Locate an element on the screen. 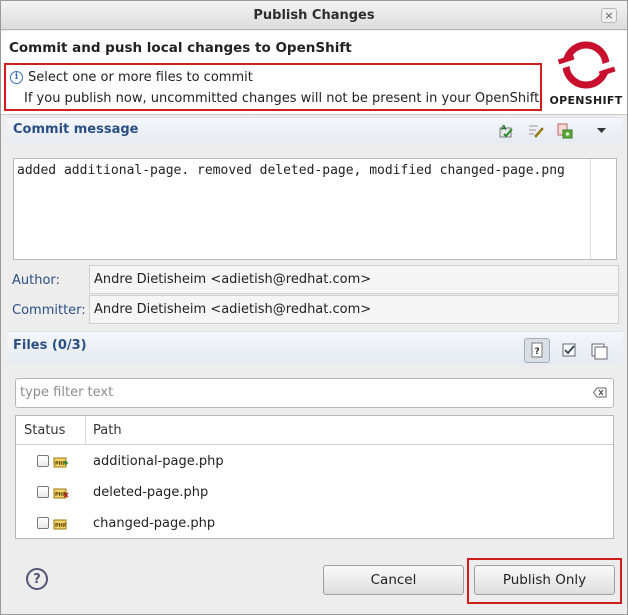 The height and width of the screenshot is (615, 628). openshift-logo-icon is located at coordinates (586, 65).